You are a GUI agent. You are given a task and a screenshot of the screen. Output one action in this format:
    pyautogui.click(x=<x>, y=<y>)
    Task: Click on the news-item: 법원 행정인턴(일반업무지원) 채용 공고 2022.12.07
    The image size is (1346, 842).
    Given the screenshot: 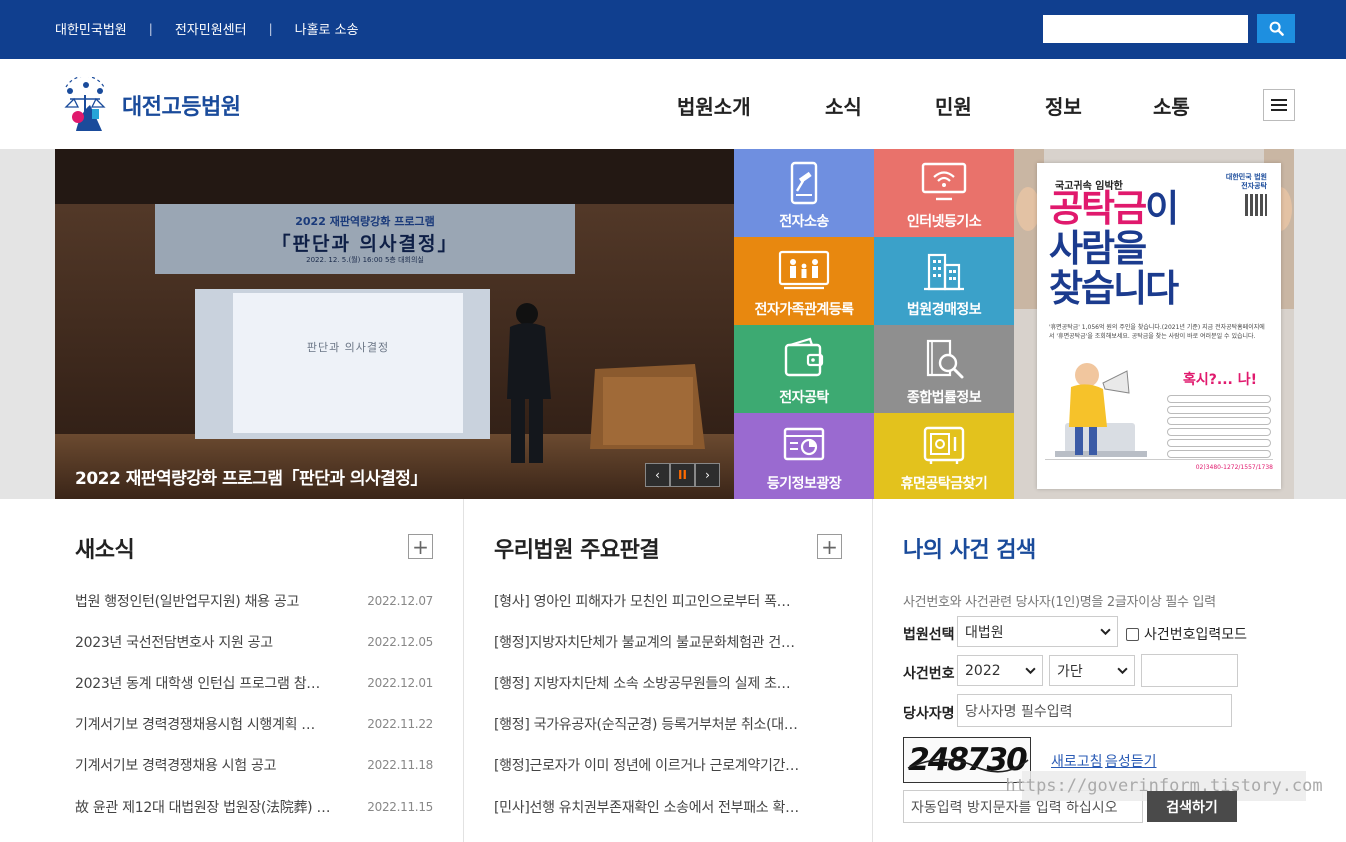 What is the action you would take?
    pyautogui.click(x=254, y=600)
    